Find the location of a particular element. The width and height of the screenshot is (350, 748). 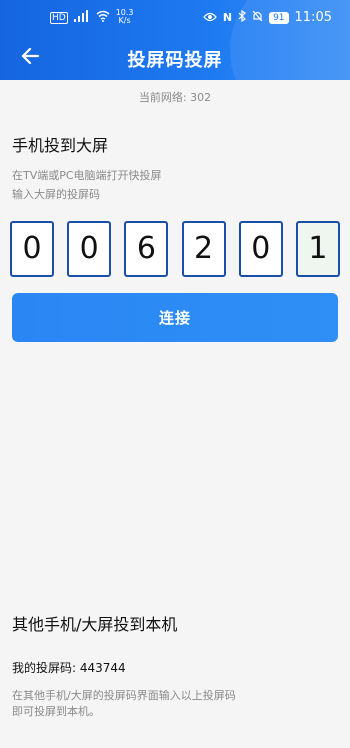

hint-line: 在其他手机/大屏的投屏码界面输入以上投屏码 is located at coordinates (124, 695).